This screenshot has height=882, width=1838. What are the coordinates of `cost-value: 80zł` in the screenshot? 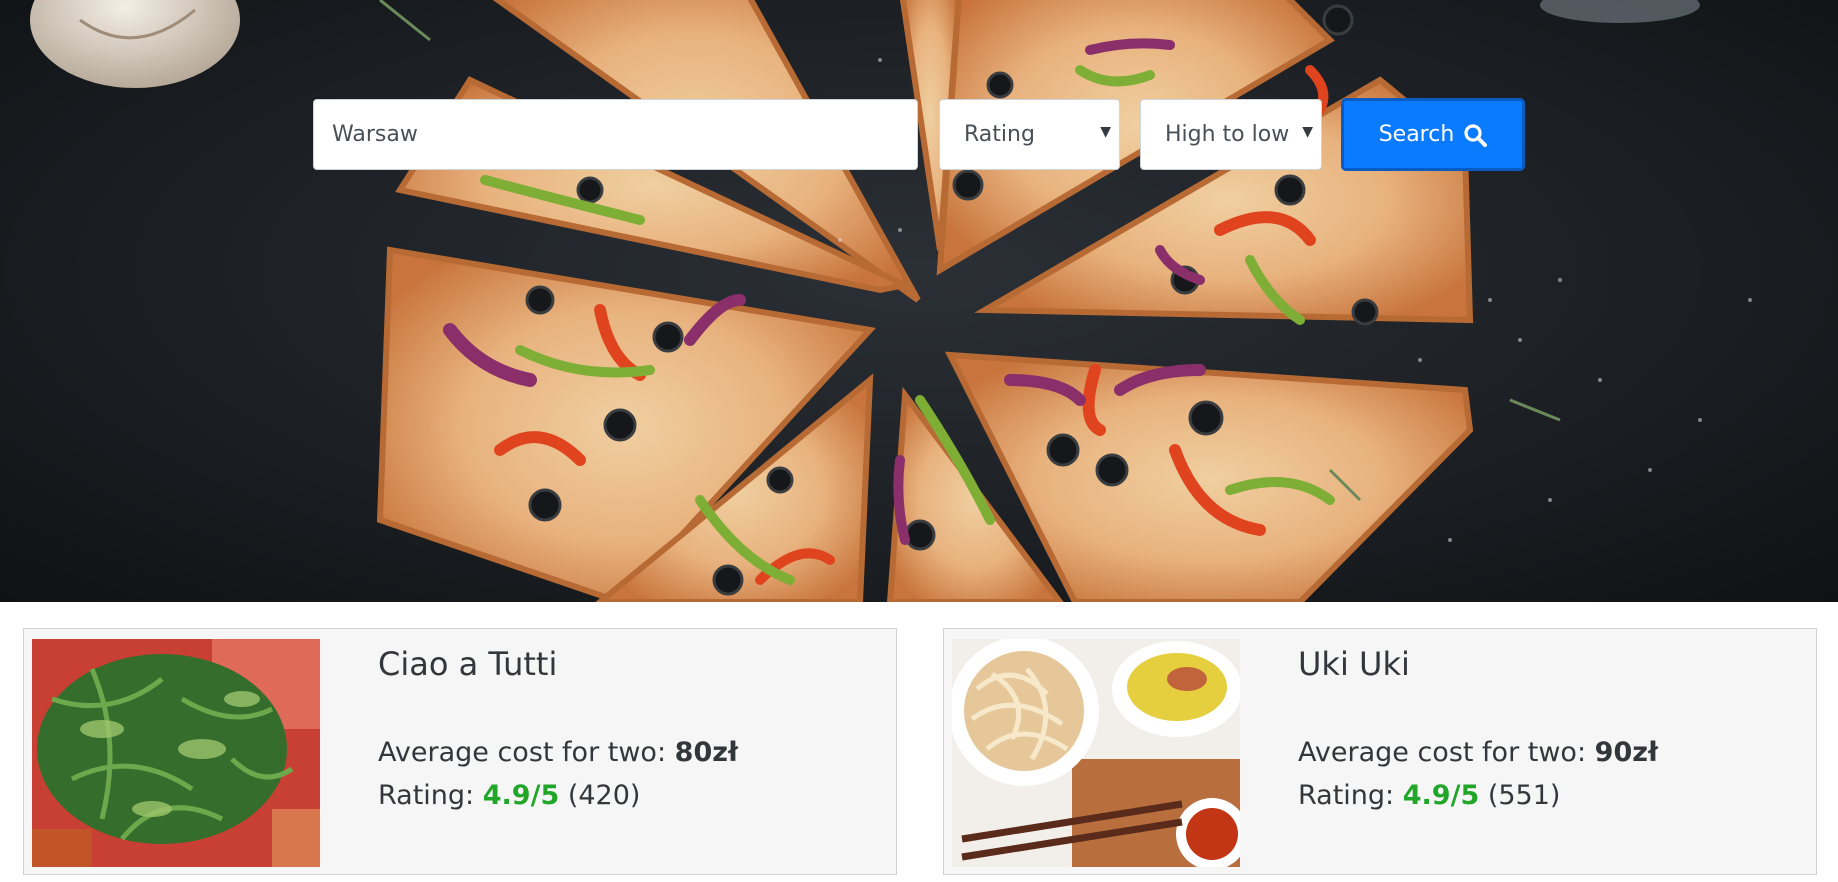 It's located at (706, 752).